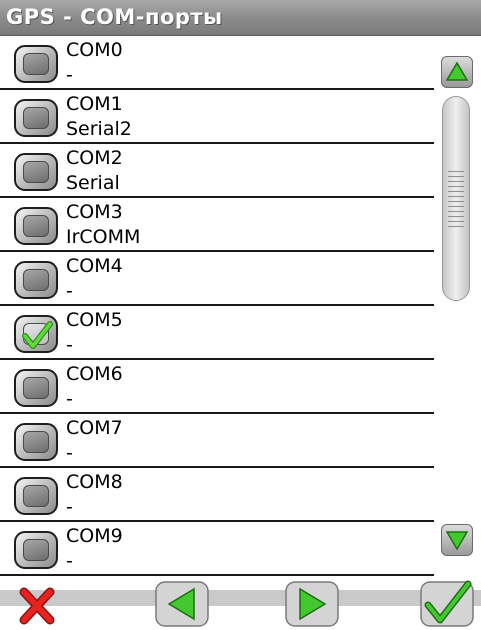 The image size is (481, 630). I want to click on back-button, so click(182, 604).